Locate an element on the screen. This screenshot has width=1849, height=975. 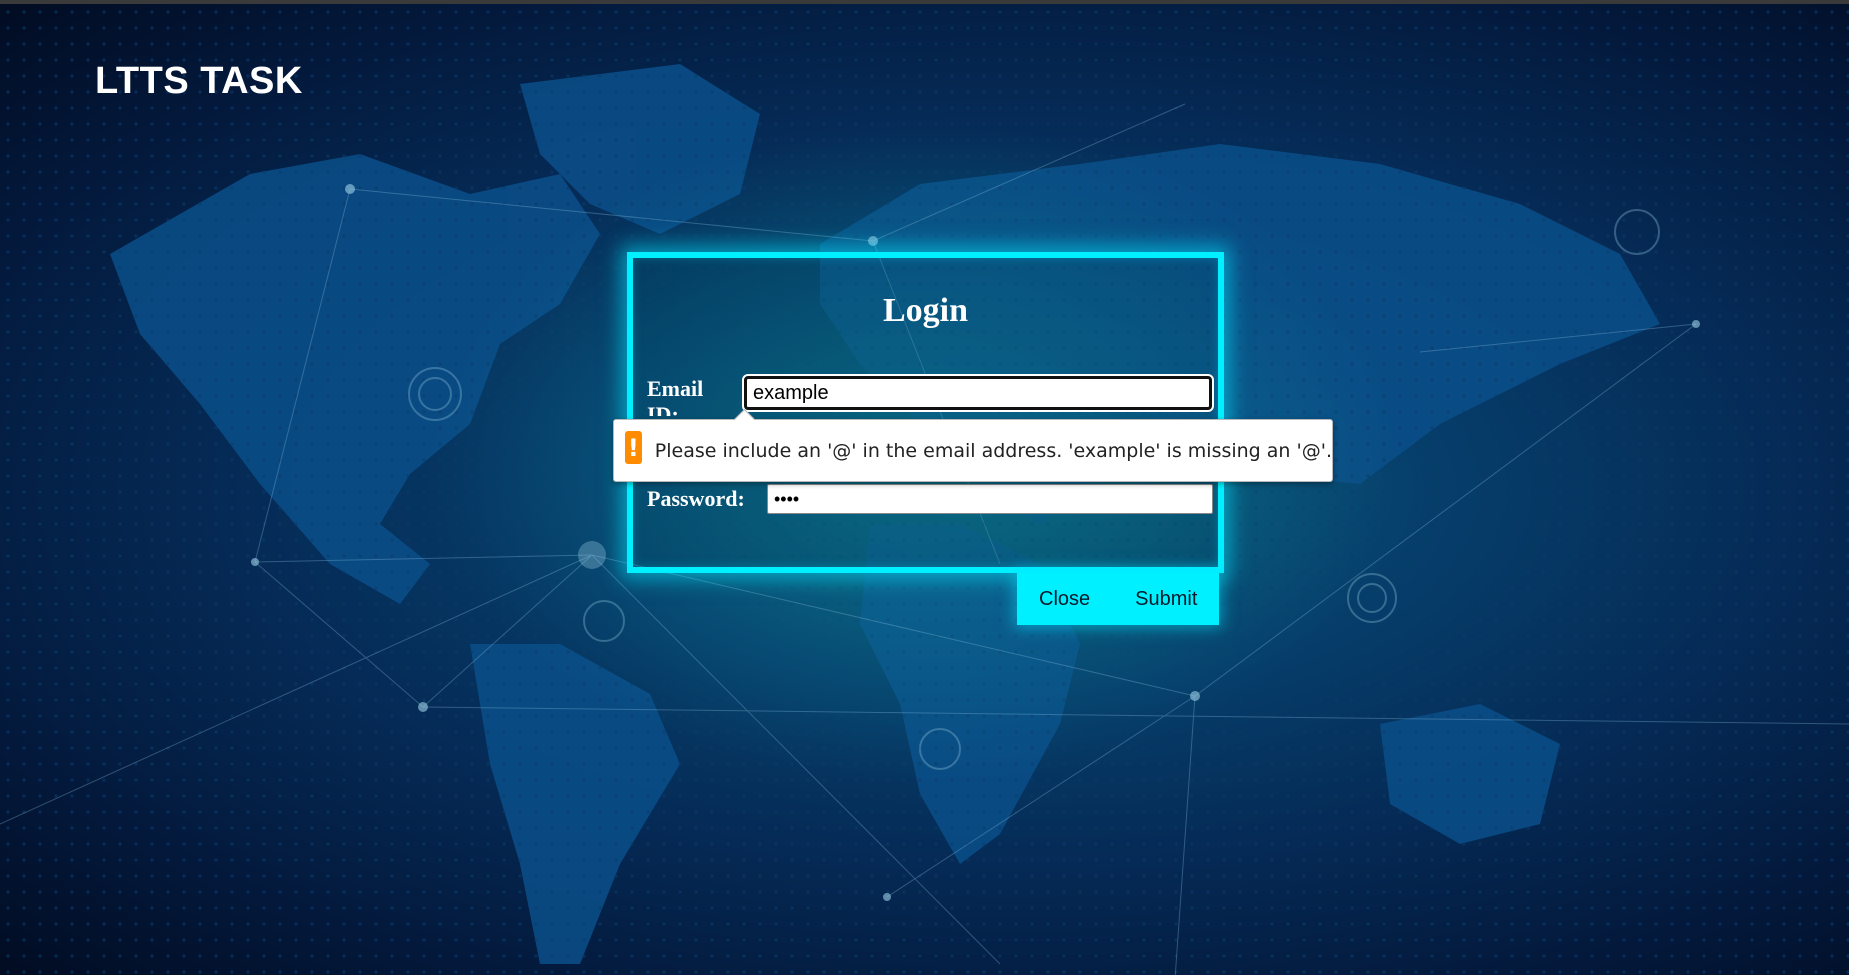
login-title: Login is located at coordinates (925, 310).